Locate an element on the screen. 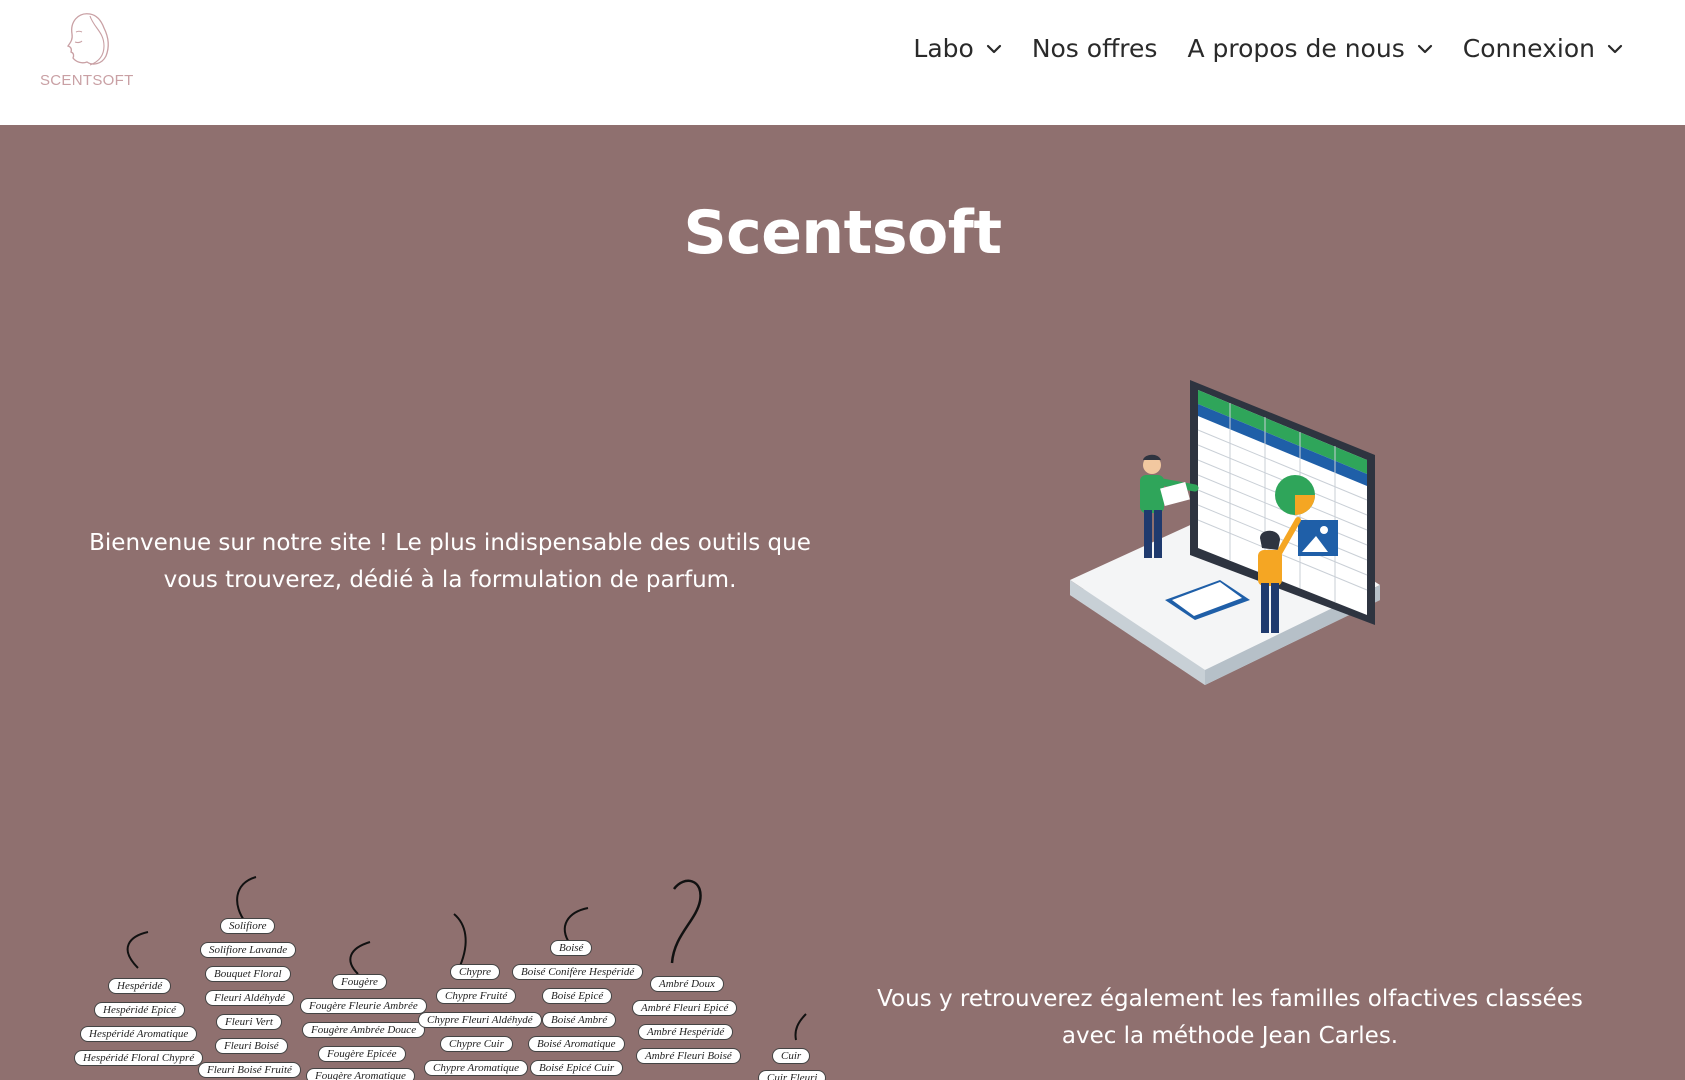 The image size is (1685, 1080). spreadsheet-team-illustration-icon is located at coordinates (1225, 532).